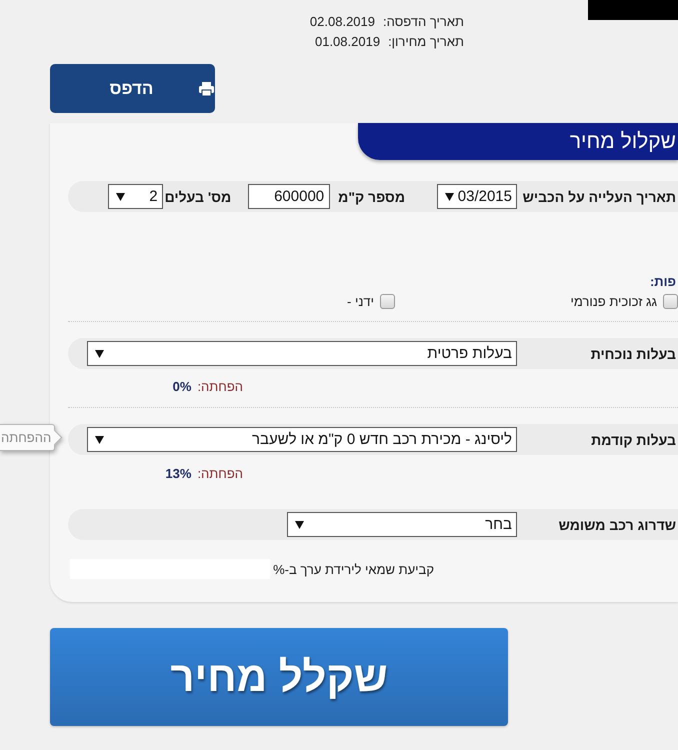  Describe the element at coordinates (342, 22) in the screenshot. I see `date-value: 02.08.2019` at that location.